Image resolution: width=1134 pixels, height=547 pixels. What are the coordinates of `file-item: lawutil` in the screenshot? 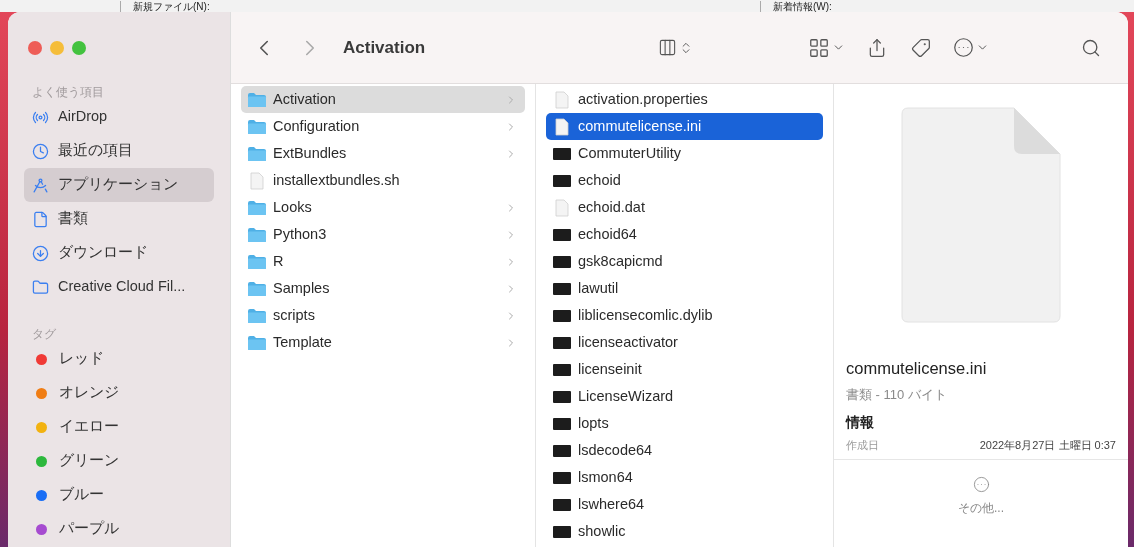 It's located at (684, 288).